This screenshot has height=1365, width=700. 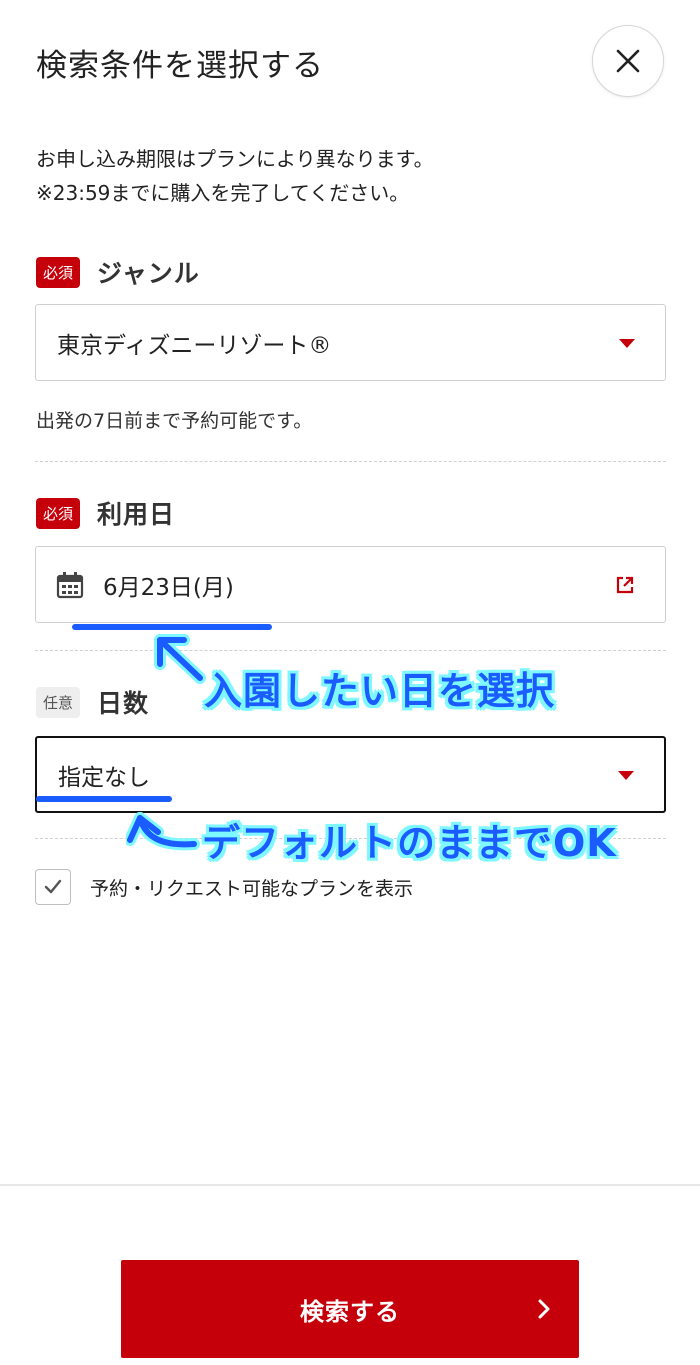 I want to click on genre-label-row: 必須 ジャンル, so click(x=118, y=272).